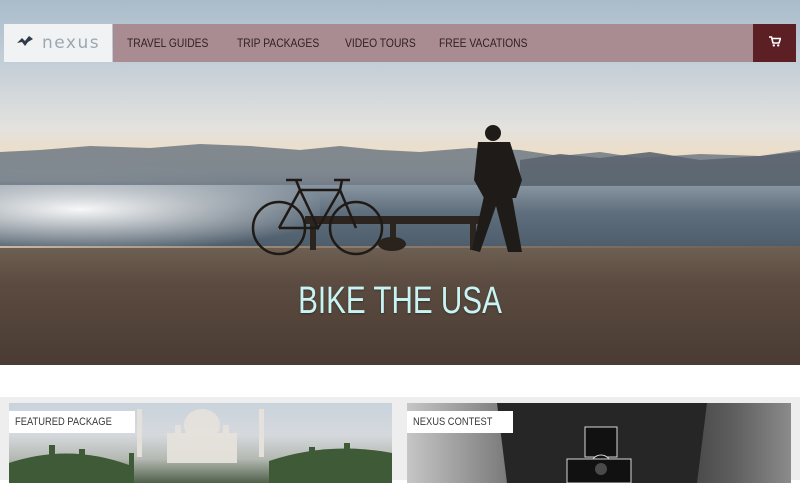 This screenshot has height=483, width=800. What do you see at coordinates (660, 169) in the screenshot?
I see `near-hills` at bounding box center [660, 169].